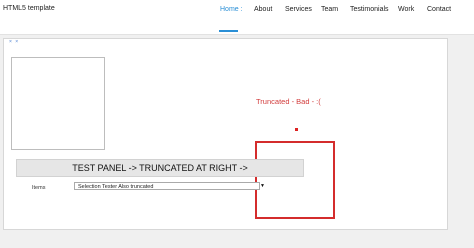  I want to click on nav-link-work: Work, so click(406, 9).